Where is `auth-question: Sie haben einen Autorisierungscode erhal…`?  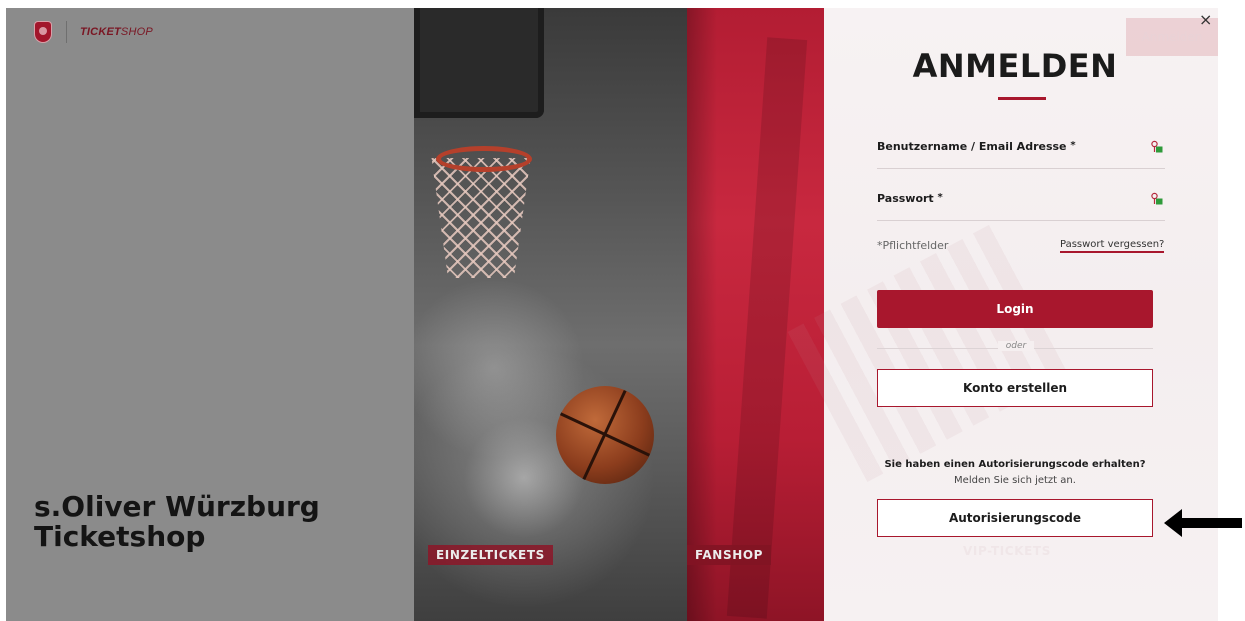
auth-question: Sie haben einen Autorisierungscode erhal… is located at coordinates (1015, 464).